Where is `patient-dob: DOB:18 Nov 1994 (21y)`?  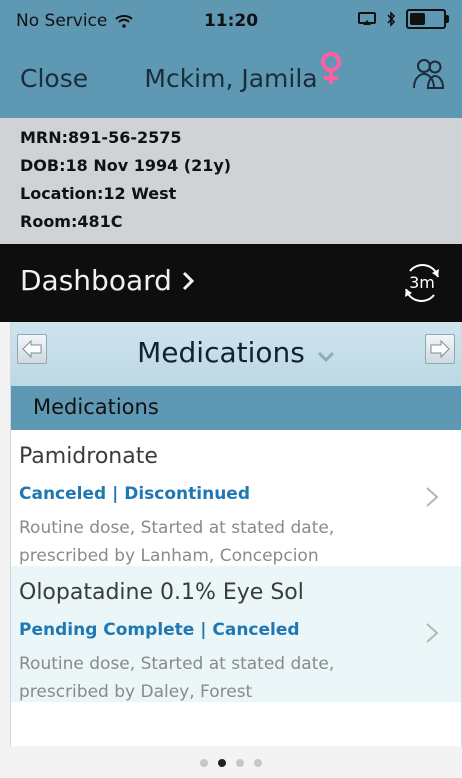
patient-dob: DOB:18 Nov 1994 (21y) is located at coordinates (126, 165).